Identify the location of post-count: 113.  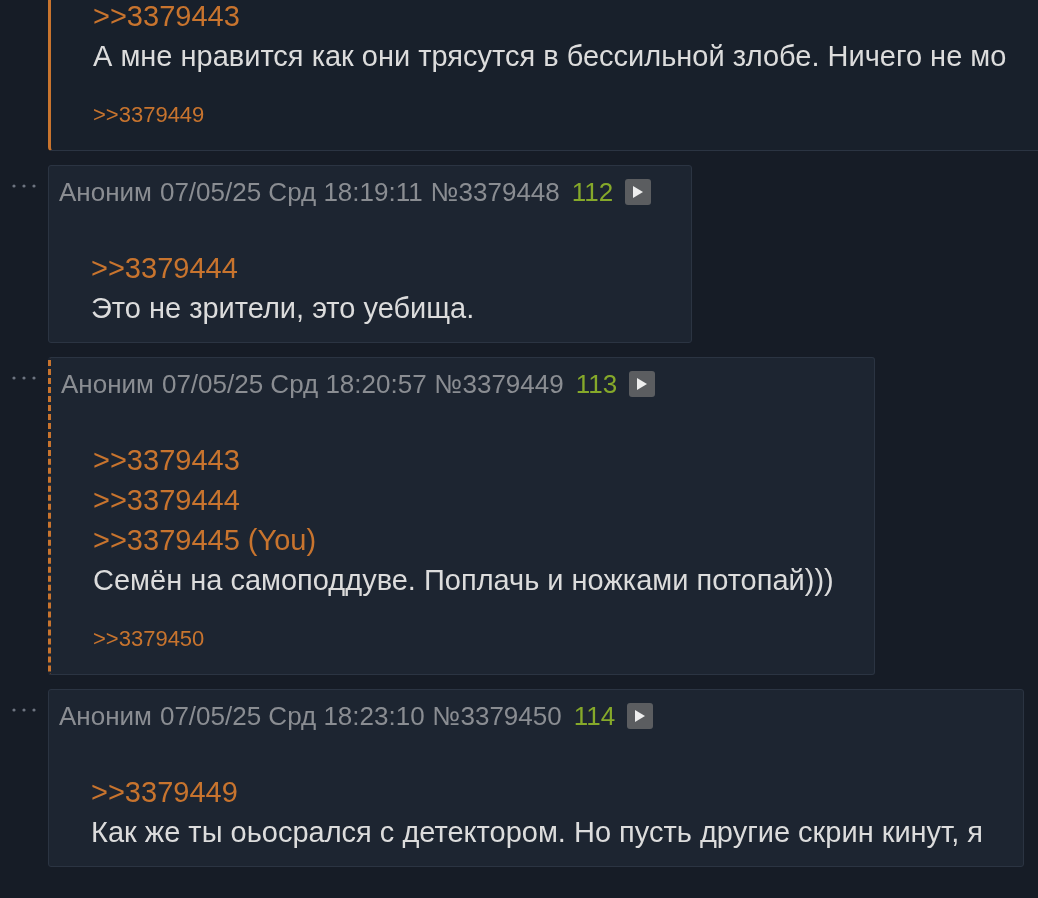
(596, 384).